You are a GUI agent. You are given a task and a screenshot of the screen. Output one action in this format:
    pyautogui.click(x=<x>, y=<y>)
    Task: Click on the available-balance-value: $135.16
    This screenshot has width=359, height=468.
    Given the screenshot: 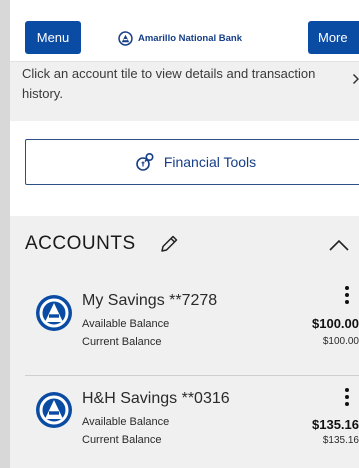 What is the action you would take?
    pyautogui.click(x=335, y=424)
    